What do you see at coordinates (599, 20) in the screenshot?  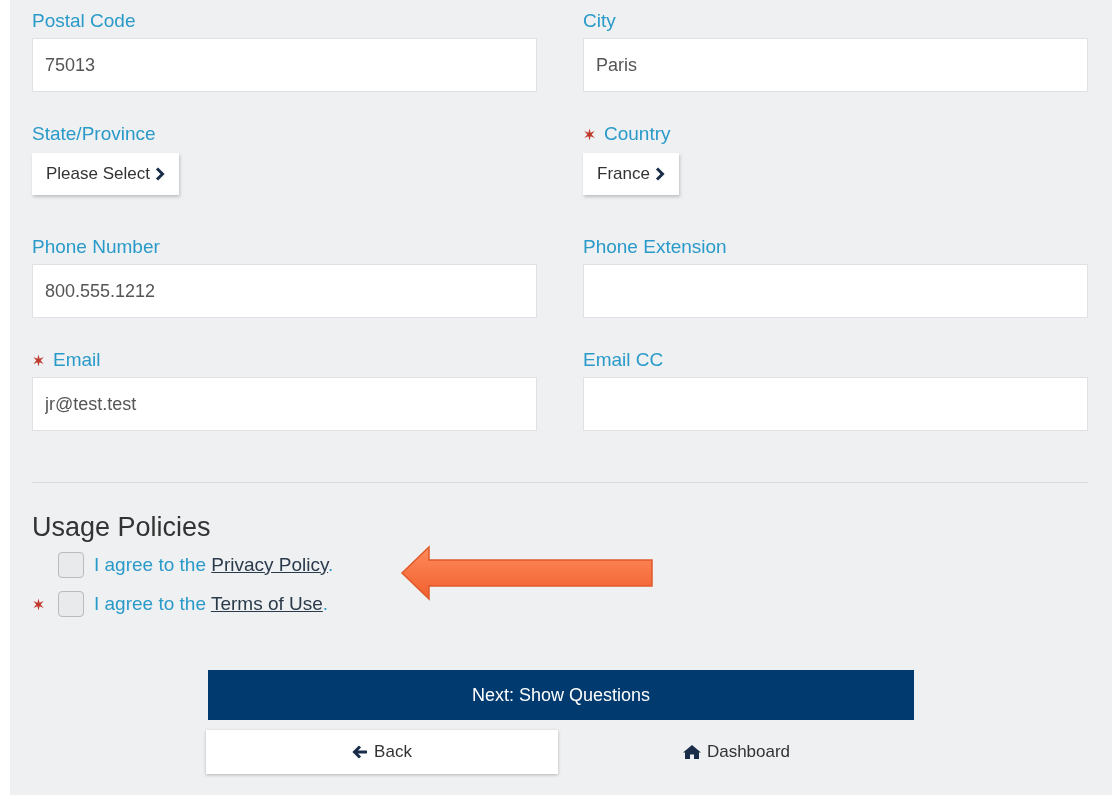 I see `field-label: City` at bounding box center [599, 20].